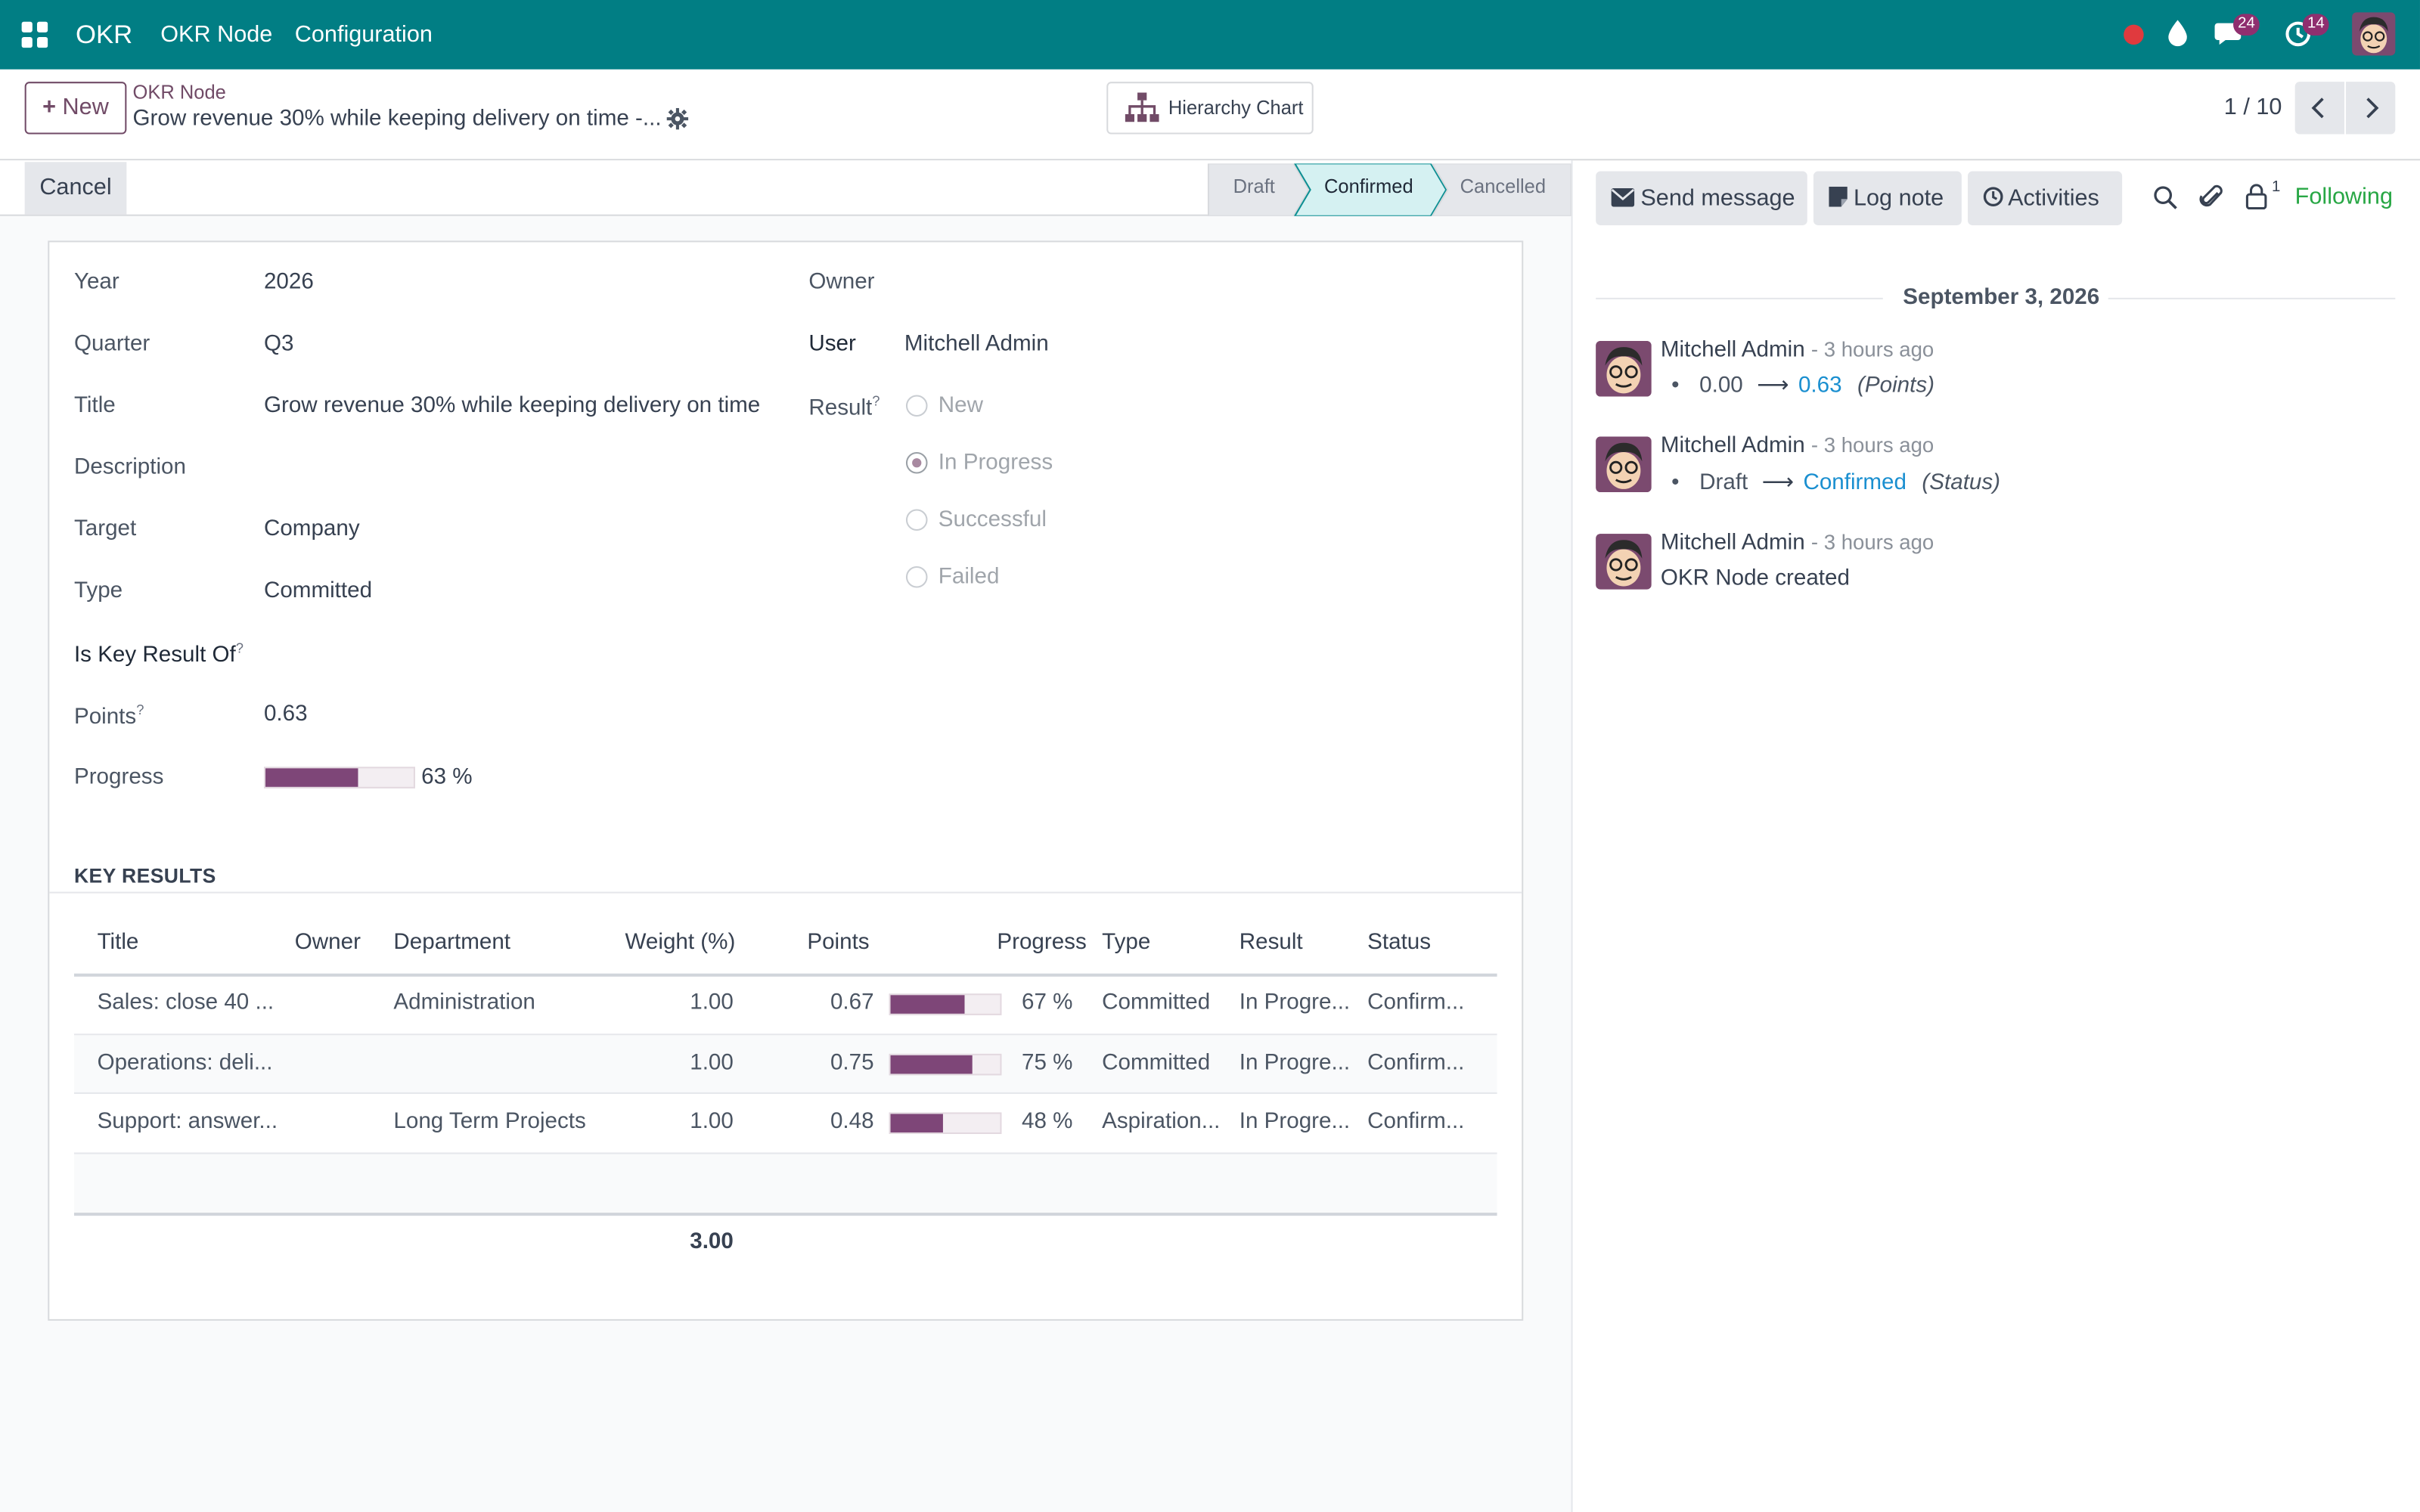 The height and width of the screenshot is (1512, 2420). What do you see at coordinates (1739, 298) in the screenshot?
I see `date-separator-line-left` at bounding box center [1739, 298].